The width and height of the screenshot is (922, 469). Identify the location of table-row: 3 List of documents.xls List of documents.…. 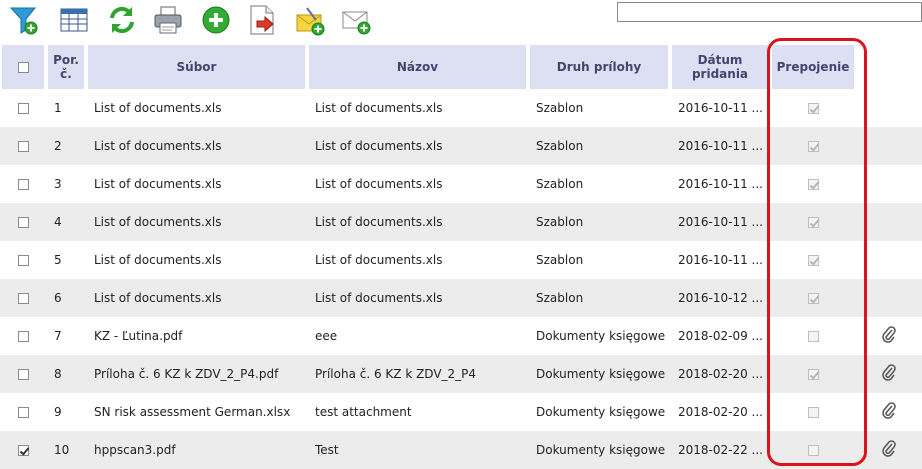
(461, 184).